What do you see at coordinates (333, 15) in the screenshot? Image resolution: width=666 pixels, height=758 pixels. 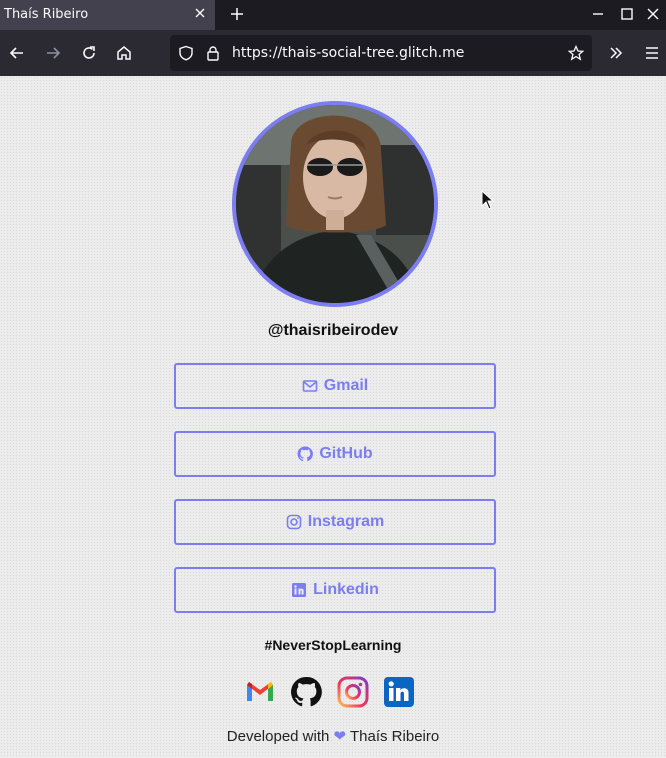 I see `tab-bar: Thaís Ribeiro` at bounding box center [333, 15].